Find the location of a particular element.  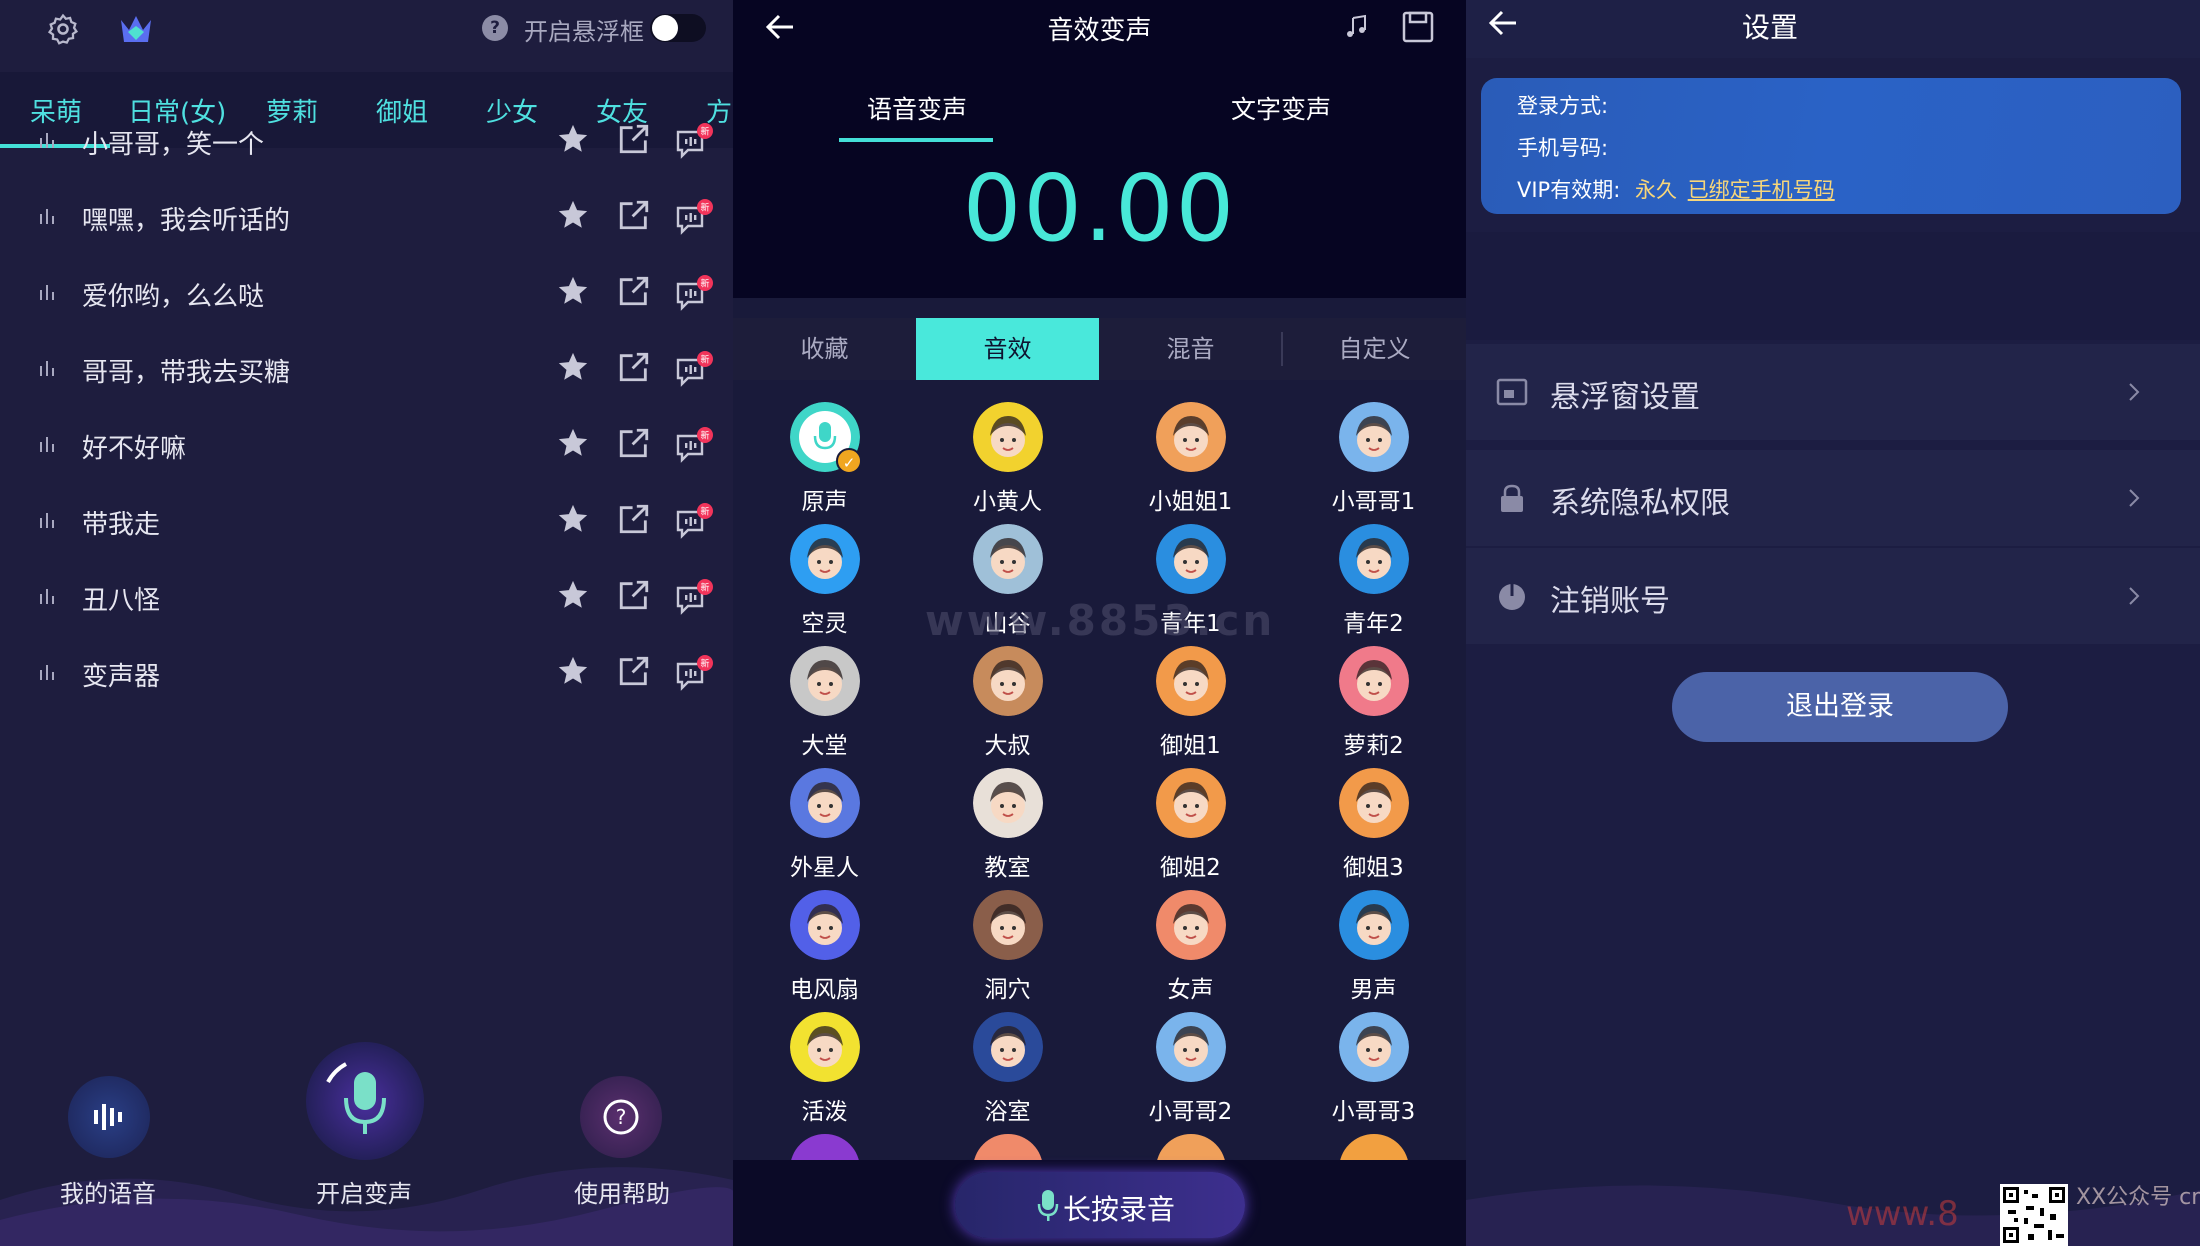

effect-item: 大堂 is located at coordinates (824, 707).